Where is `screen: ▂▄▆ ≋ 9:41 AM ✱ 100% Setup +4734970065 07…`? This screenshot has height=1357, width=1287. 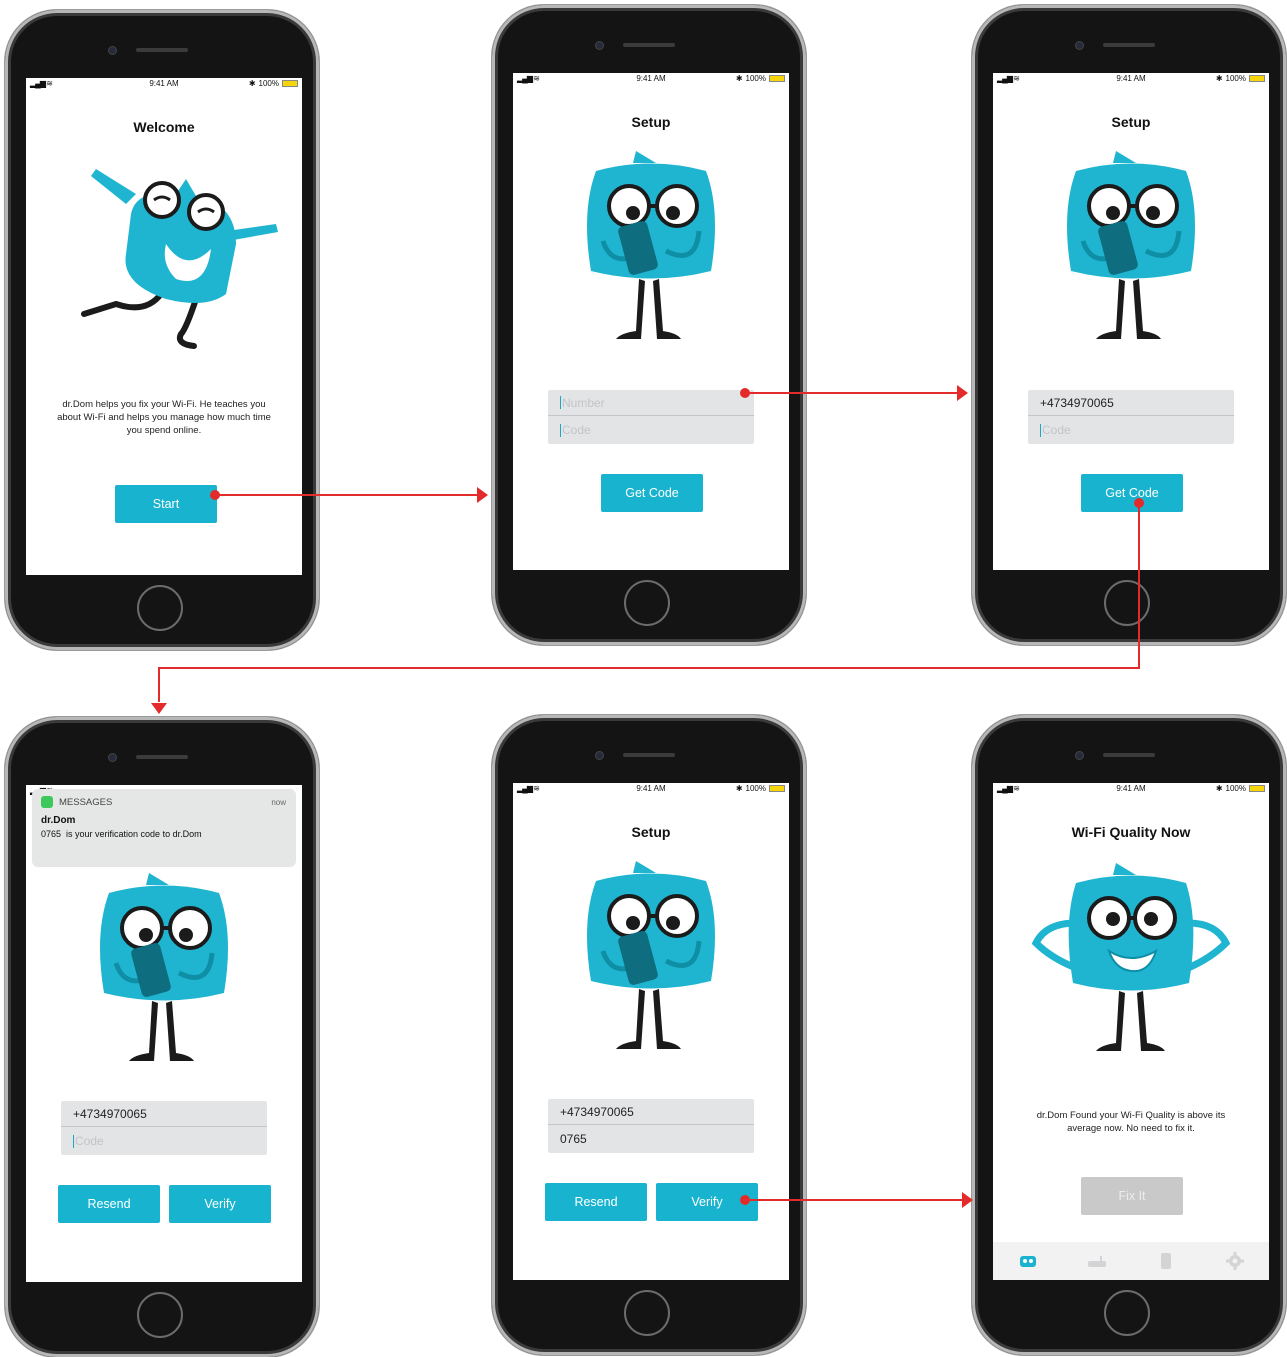 screen: ▂▄▆ ≋ 9:41 AM ✱ 100% Setup +4734970065 07… is located at coordinates (651, 1031).